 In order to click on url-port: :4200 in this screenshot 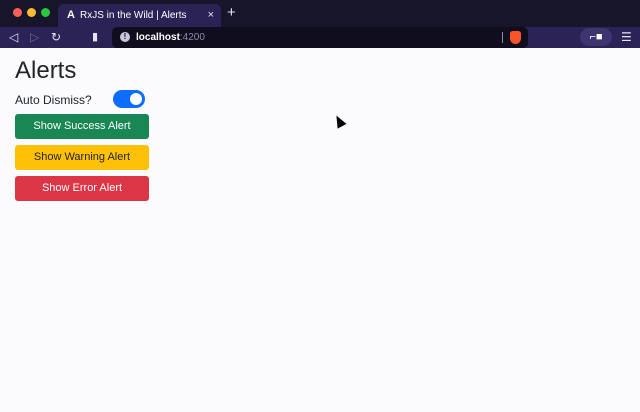, I will do `click(192, 37)`.